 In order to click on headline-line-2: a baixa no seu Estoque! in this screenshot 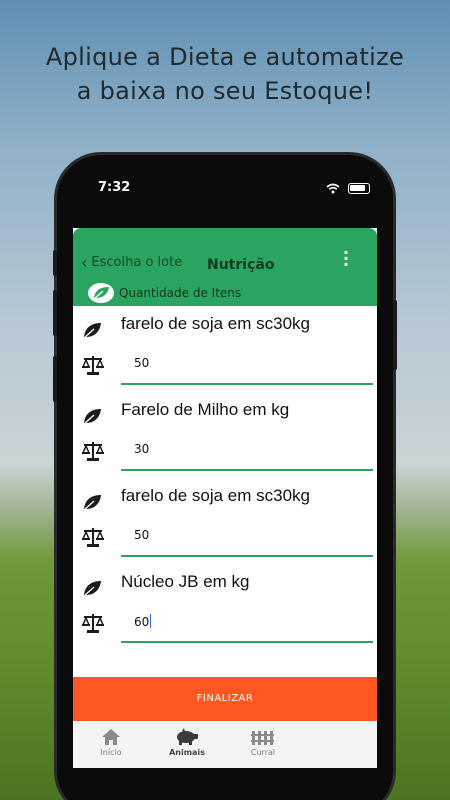, I will do `click(225, 91)`.